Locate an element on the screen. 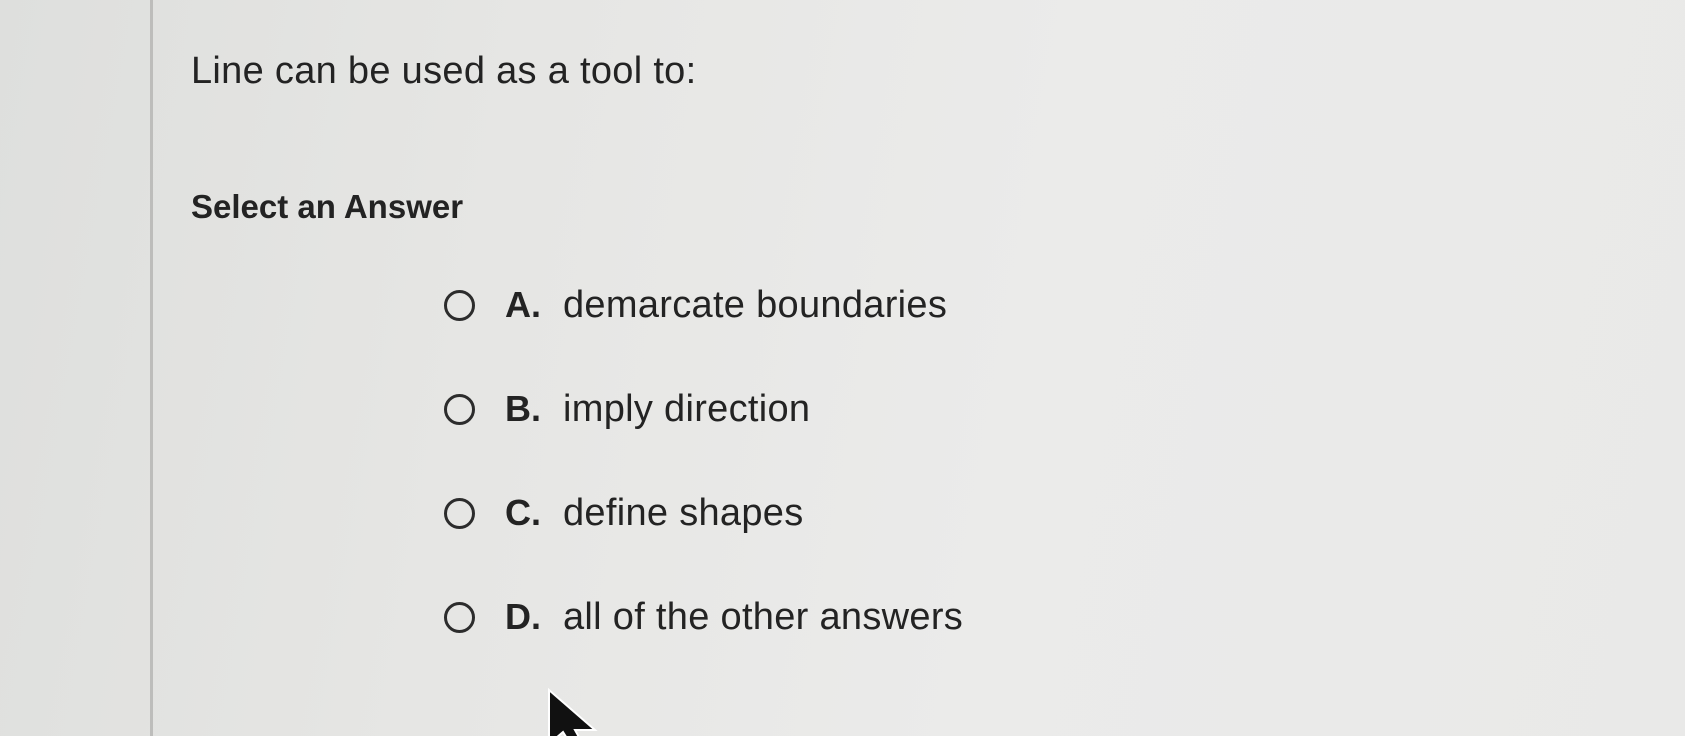 Image resolution: width=1685 pixels, height=736 pixels. option-text: define shapes is located at coordinates (683, 513).